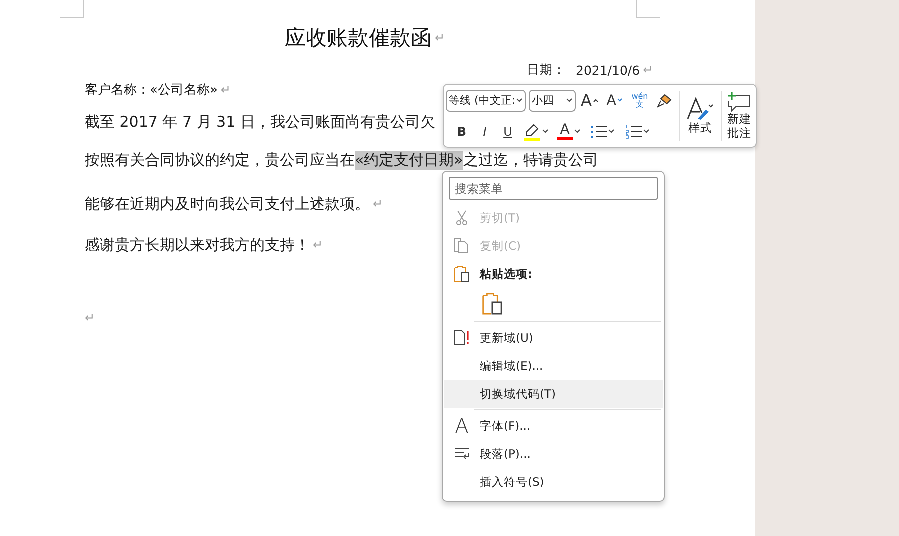 The image size is (899, 536). What do you see at coordinates (552, 101) in the screenshot?
I see `font-size-dropdown: 小四` at bounding box center [552, 101].